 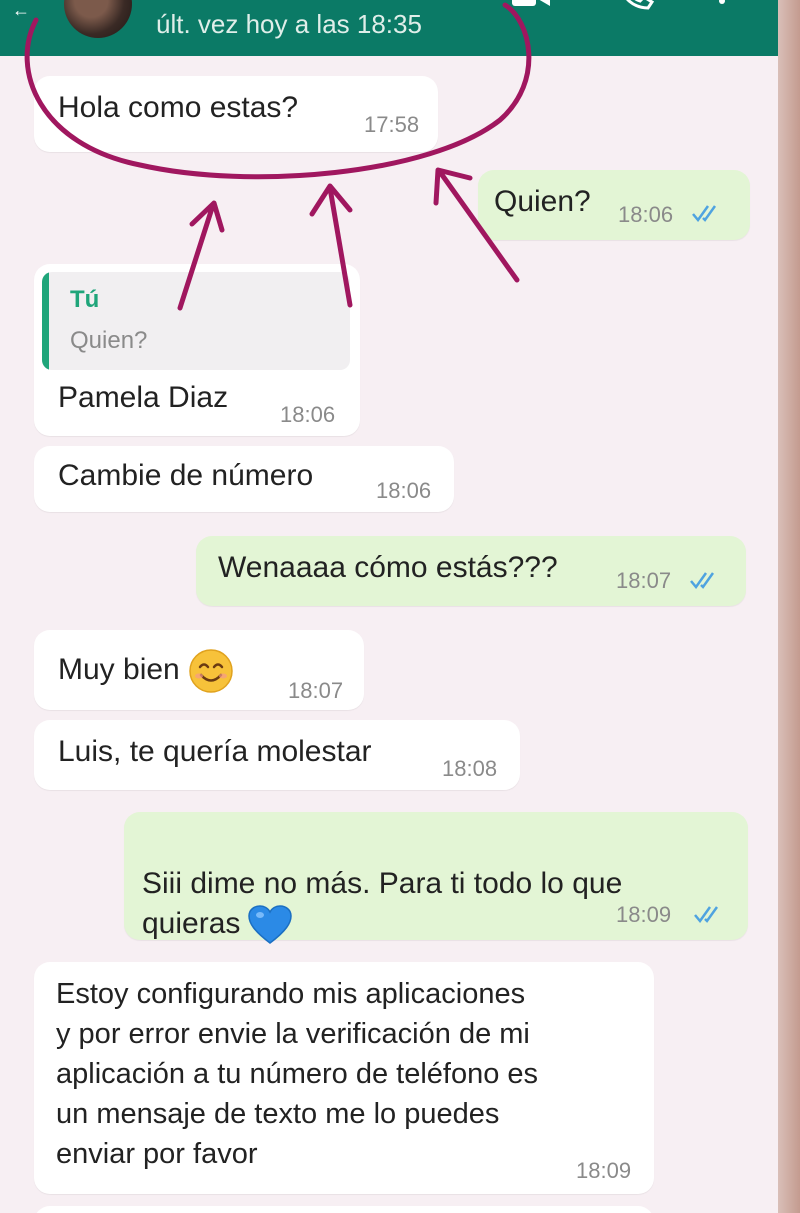 What do you see at coordinates (85, 299) in the screenshot?
I see `quoted-author: Tú` at bounding box center [85, 299].